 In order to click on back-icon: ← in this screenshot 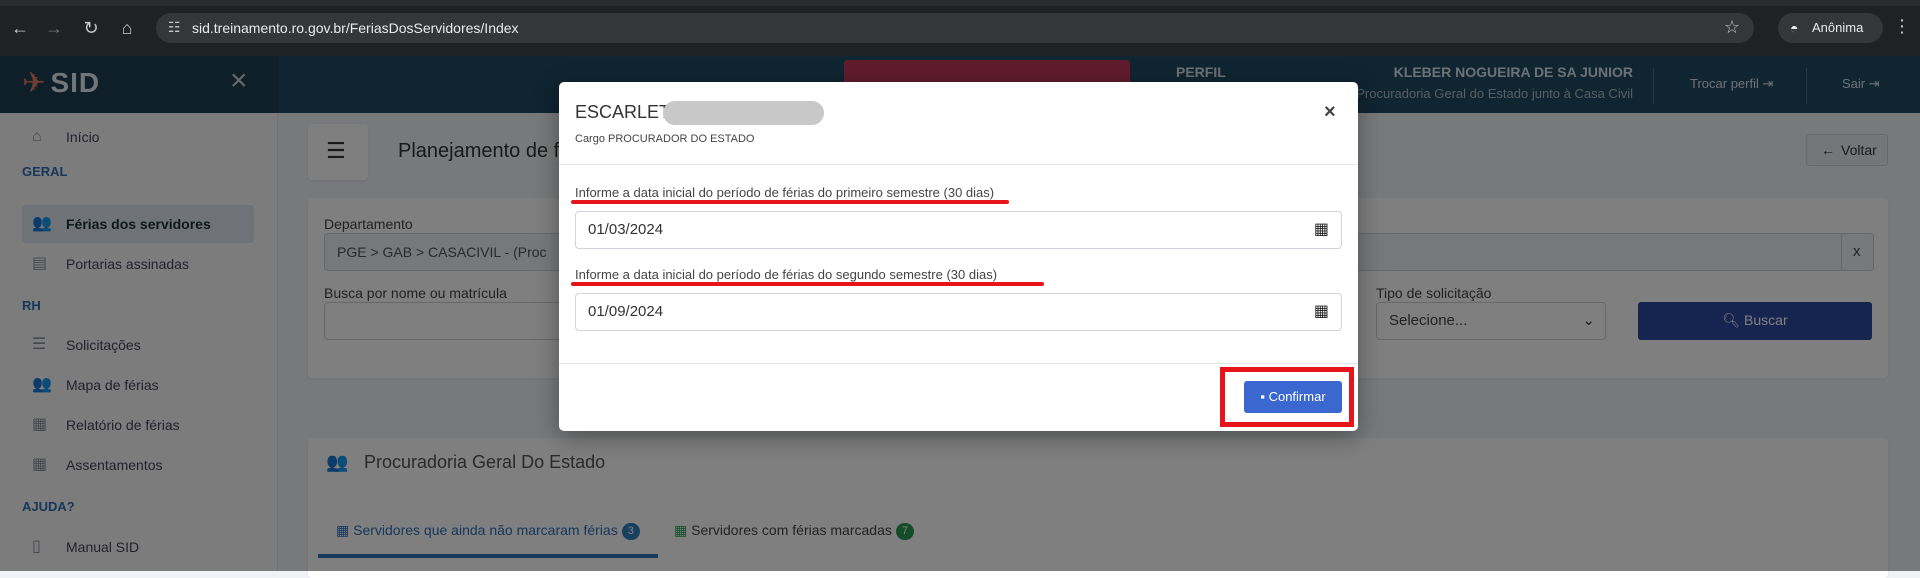, I will do `click(20, 28)`.